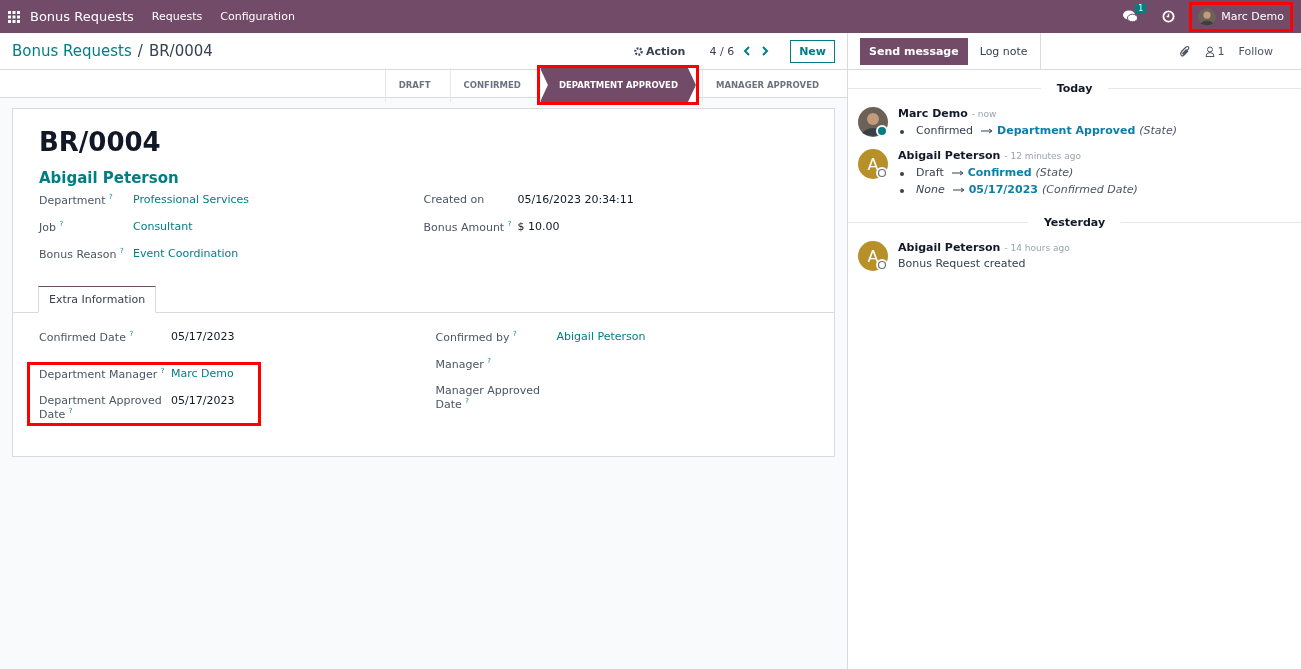  What do you see at coordinates (186, 253) in the screenshot?
I see `field-value: Event Coordination` at bounding box center [186, 253].